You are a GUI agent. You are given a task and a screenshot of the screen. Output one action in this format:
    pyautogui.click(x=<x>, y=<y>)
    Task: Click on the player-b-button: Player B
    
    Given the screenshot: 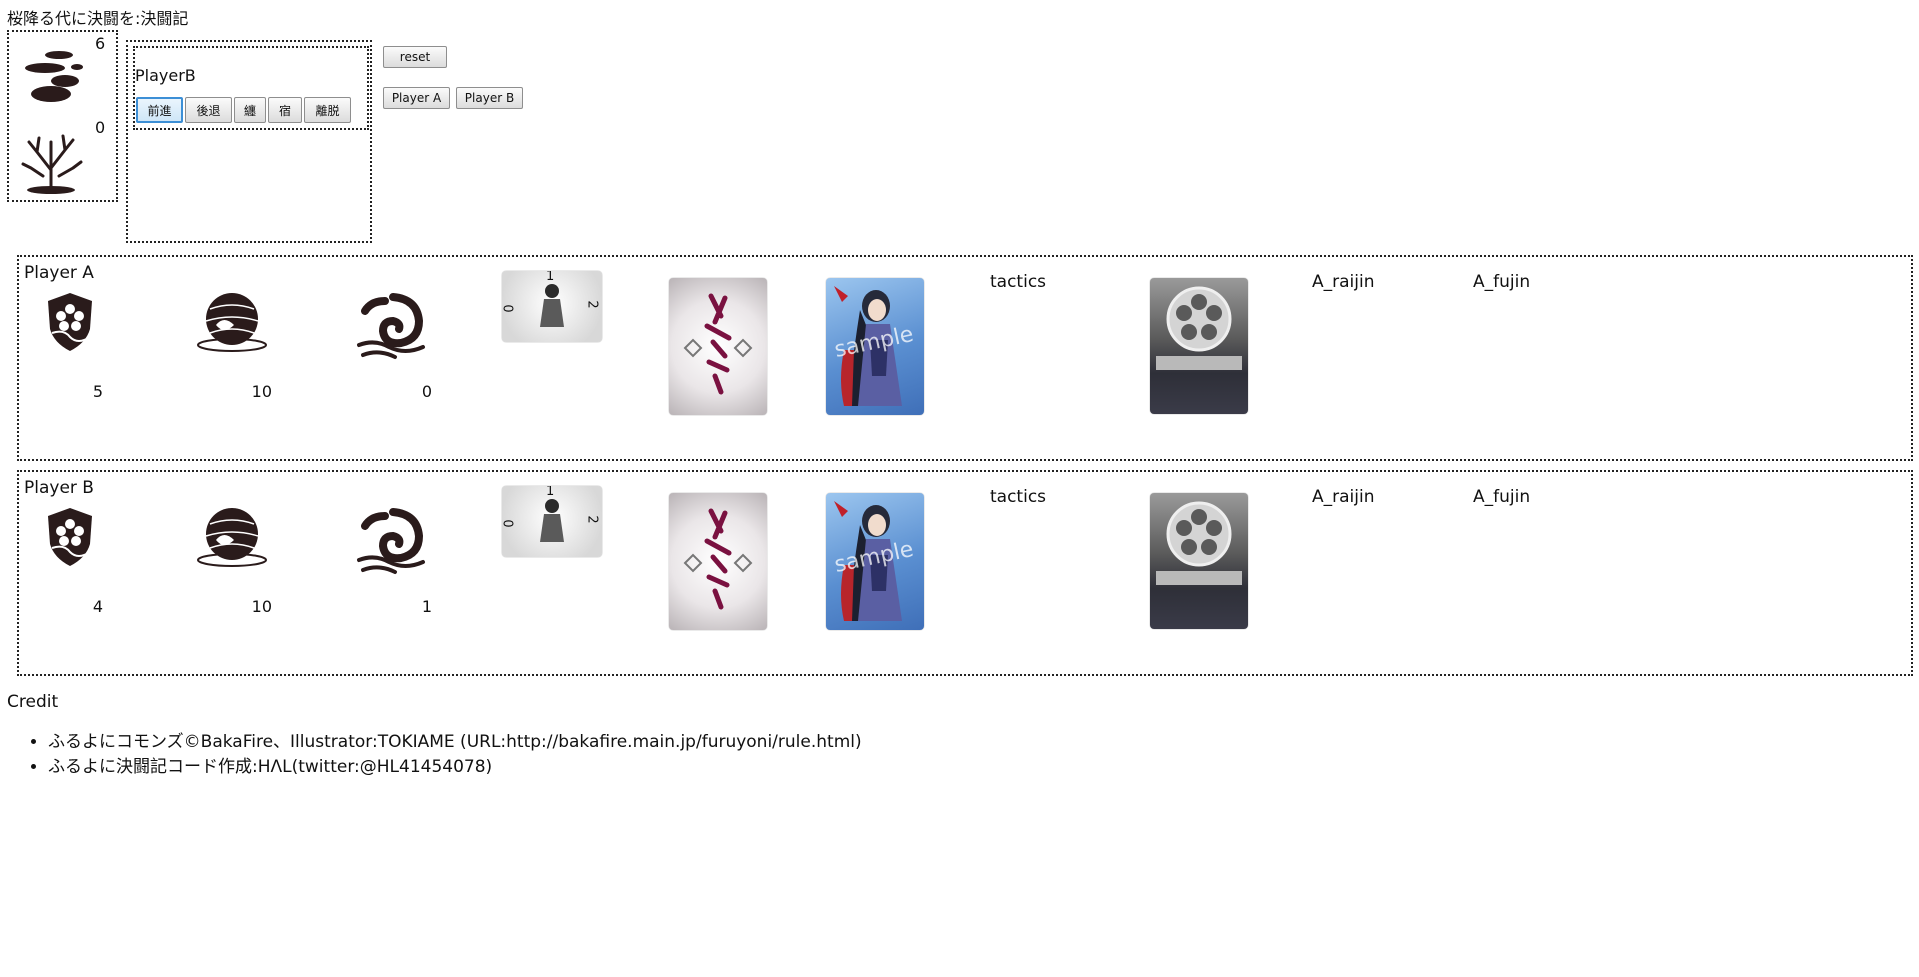 What is the action you would take?
    pyautogui.click(x=489, y=98)
    